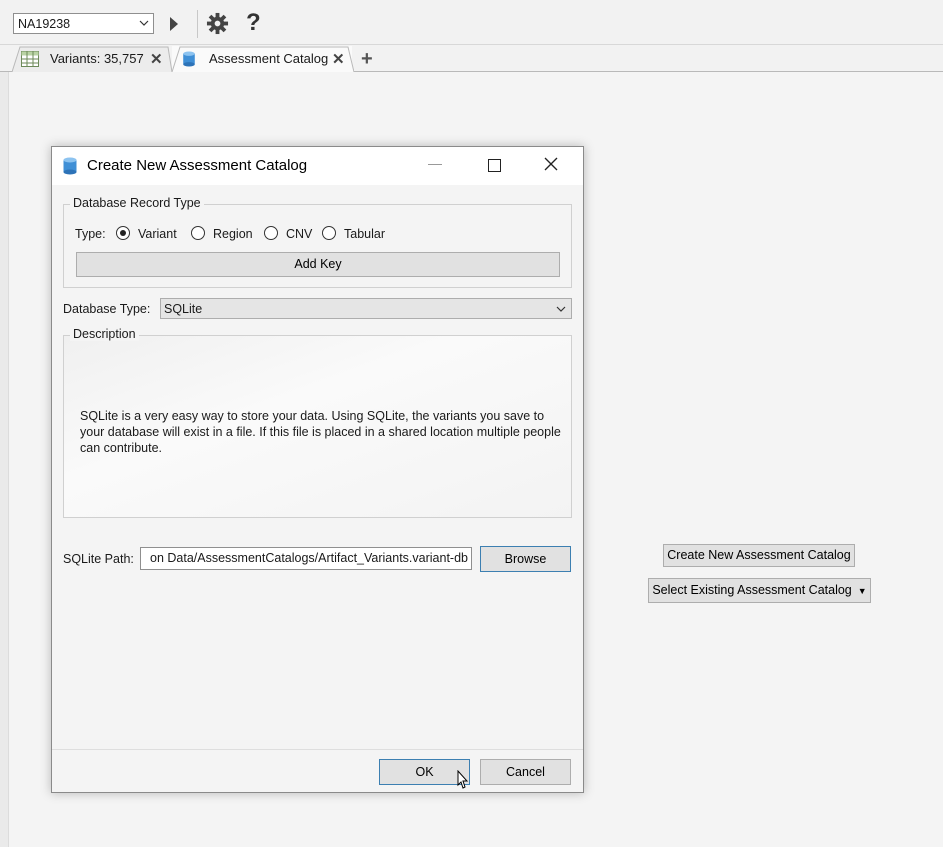 This screenshot has height=847, width=943. I want to click on select-catalog-button: Select Existing Assessment Catalog ▼, so click(759, 590).